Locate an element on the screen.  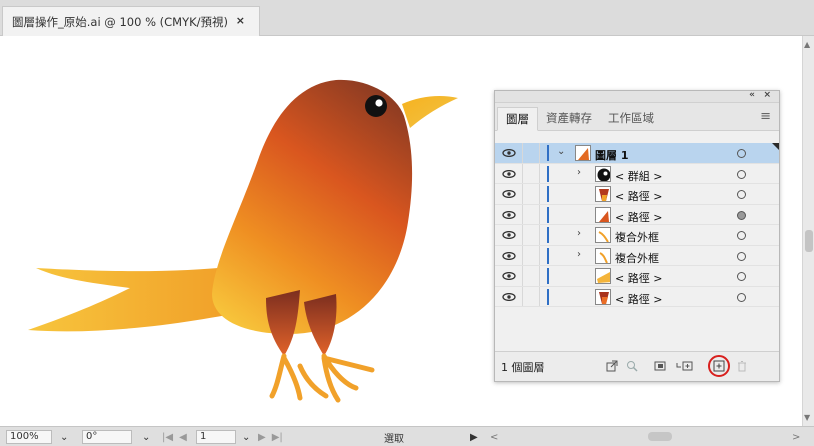
document-tab-bar: 圖層操作_原始.ai @ 100 % (CMYK/預視) × is located at coordinates (407, 18).